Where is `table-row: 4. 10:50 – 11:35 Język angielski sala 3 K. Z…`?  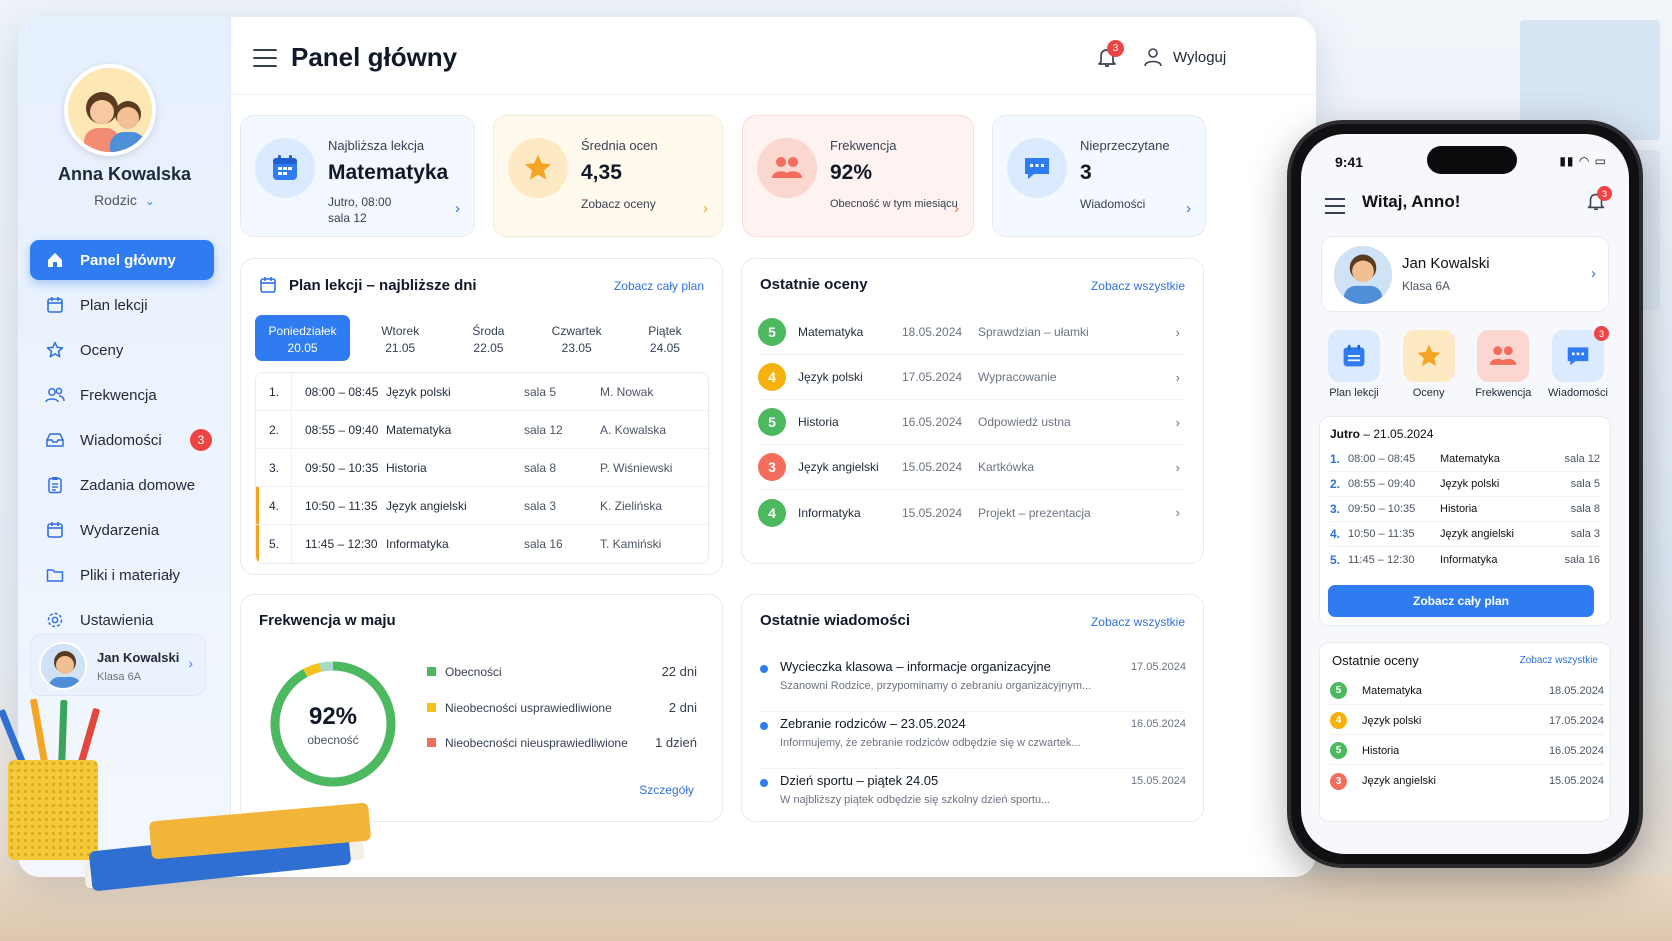
table-row: 4. 10:50 – 11:35 Język angielski sala 3 K. Z… is located at coordinates (482, 506).